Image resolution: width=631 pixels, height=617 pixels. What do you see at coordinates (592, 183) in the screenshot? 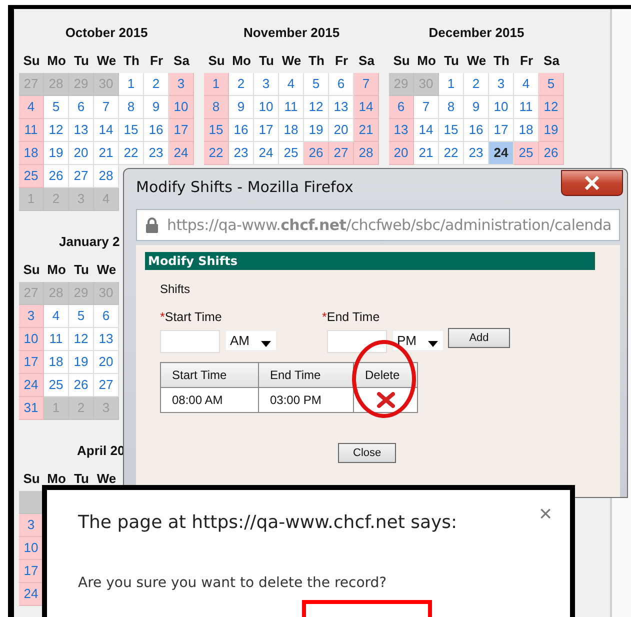
I see `close-button` at bounding box center [592, 183].